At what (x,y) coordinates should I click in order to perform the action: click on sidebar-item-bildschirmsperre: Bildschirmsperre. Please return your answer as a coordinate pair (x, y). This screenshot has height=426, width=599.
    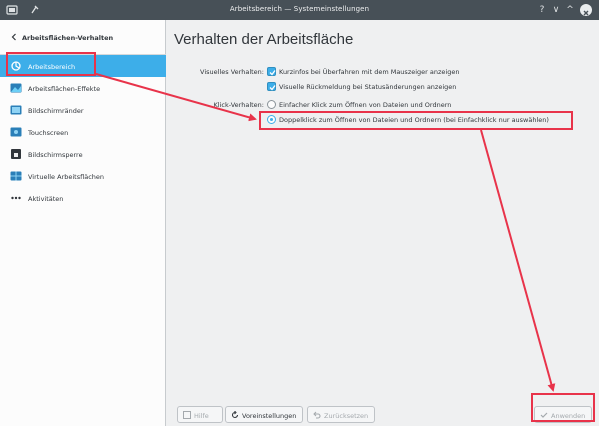
    Looking at the image, I should click on (83, 154).